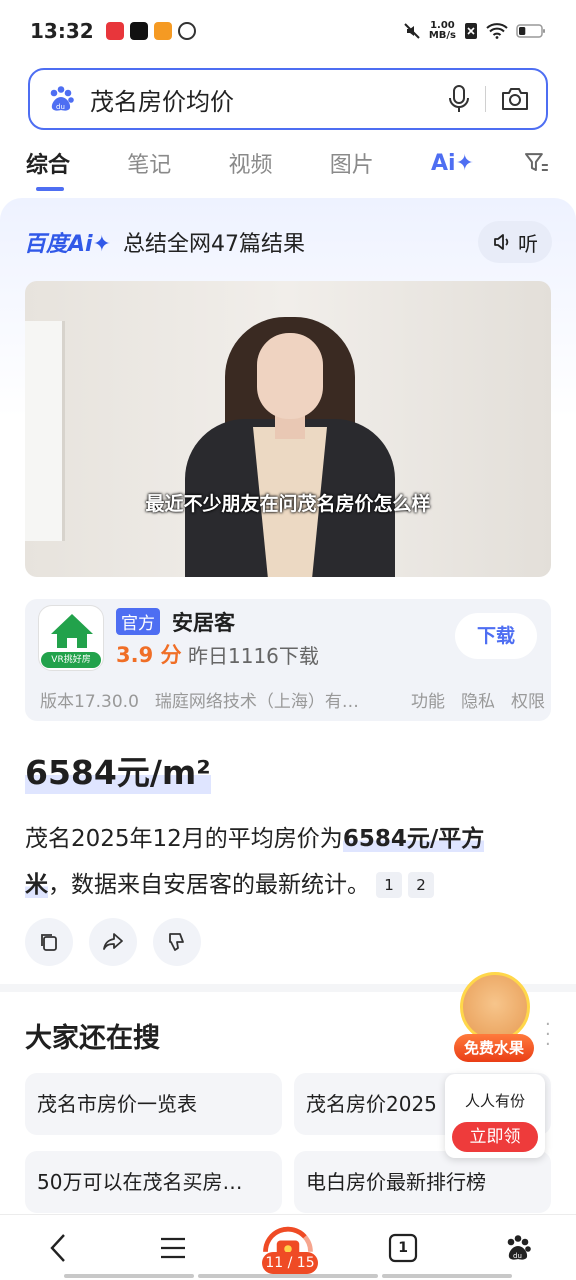 This screenshot has height=1280, width=576. Describe the element at coordinates (138, 621) in the screenshot. I see `official-badge: 官方` at that location.